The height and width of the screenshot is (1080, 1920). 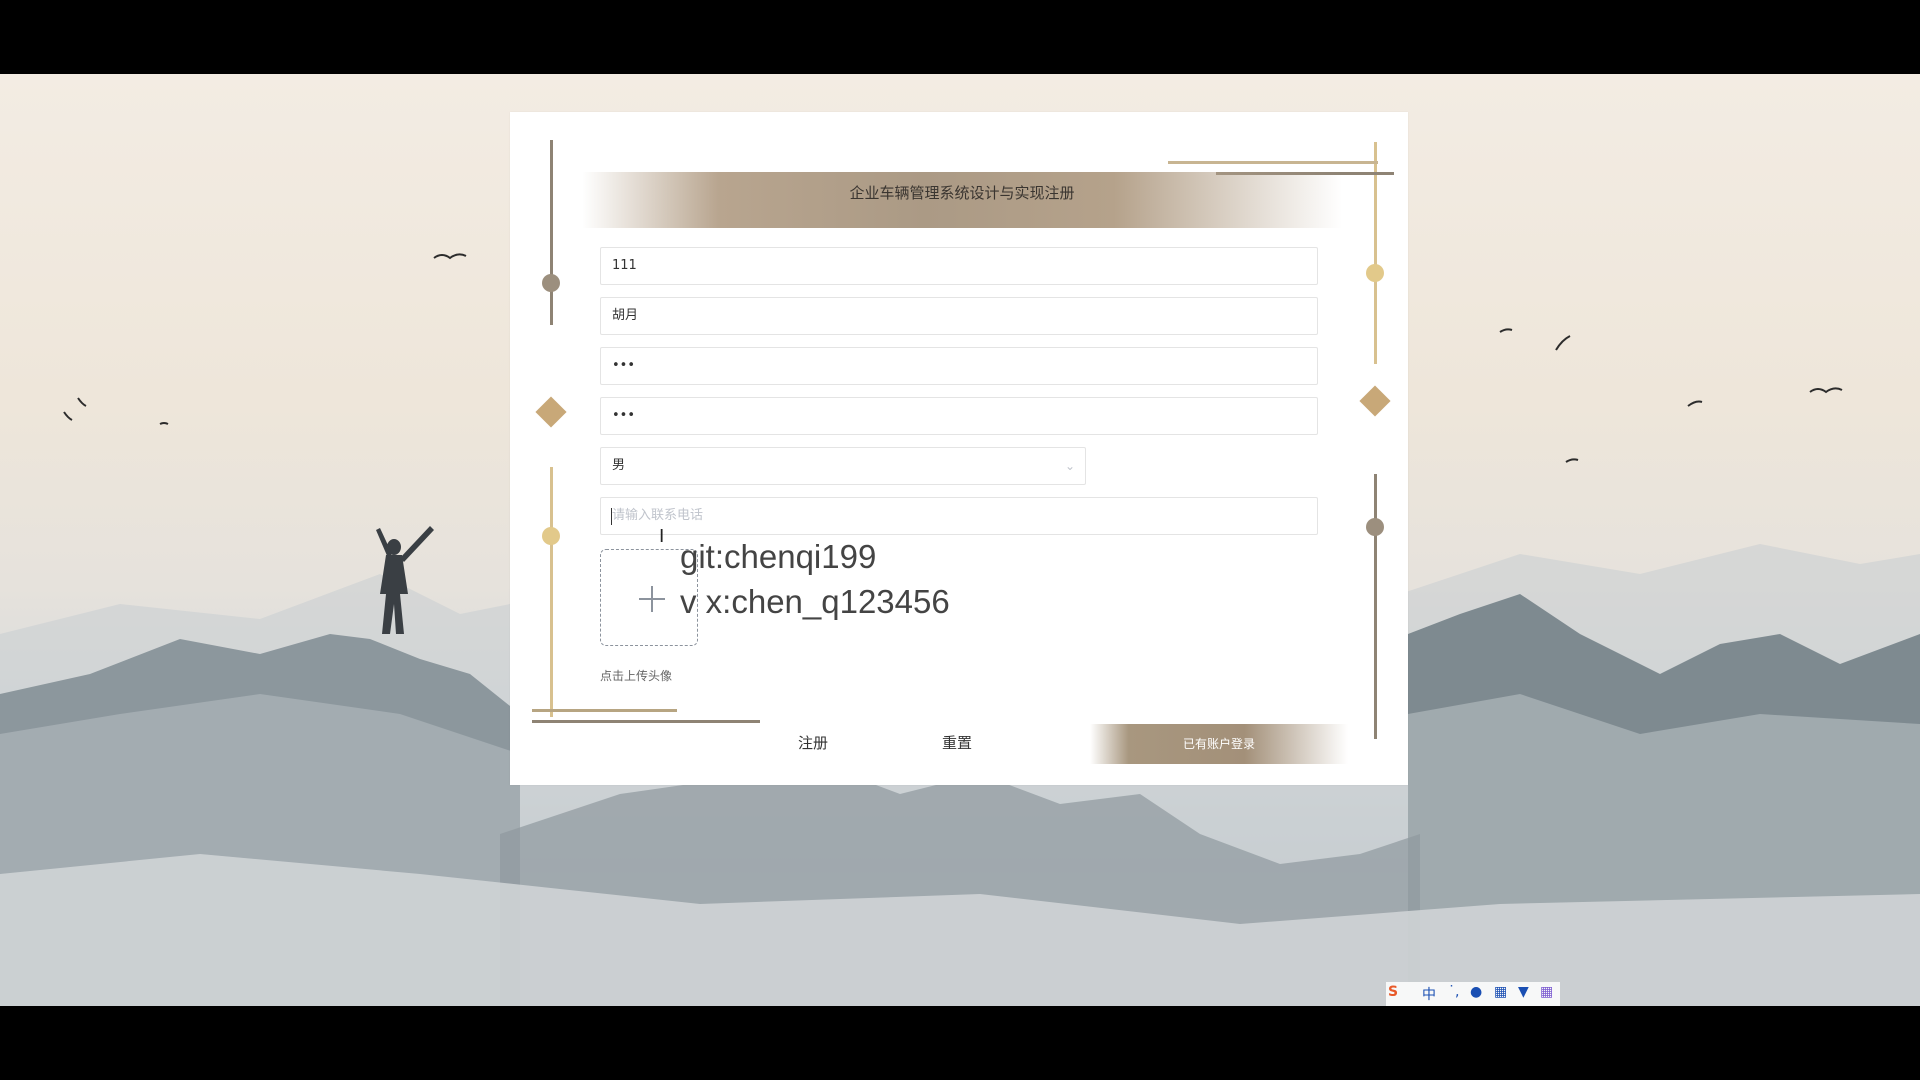 I want to click on page-title: 企业车辆管理系统设计与实现注册, so click(x=962, y=200).